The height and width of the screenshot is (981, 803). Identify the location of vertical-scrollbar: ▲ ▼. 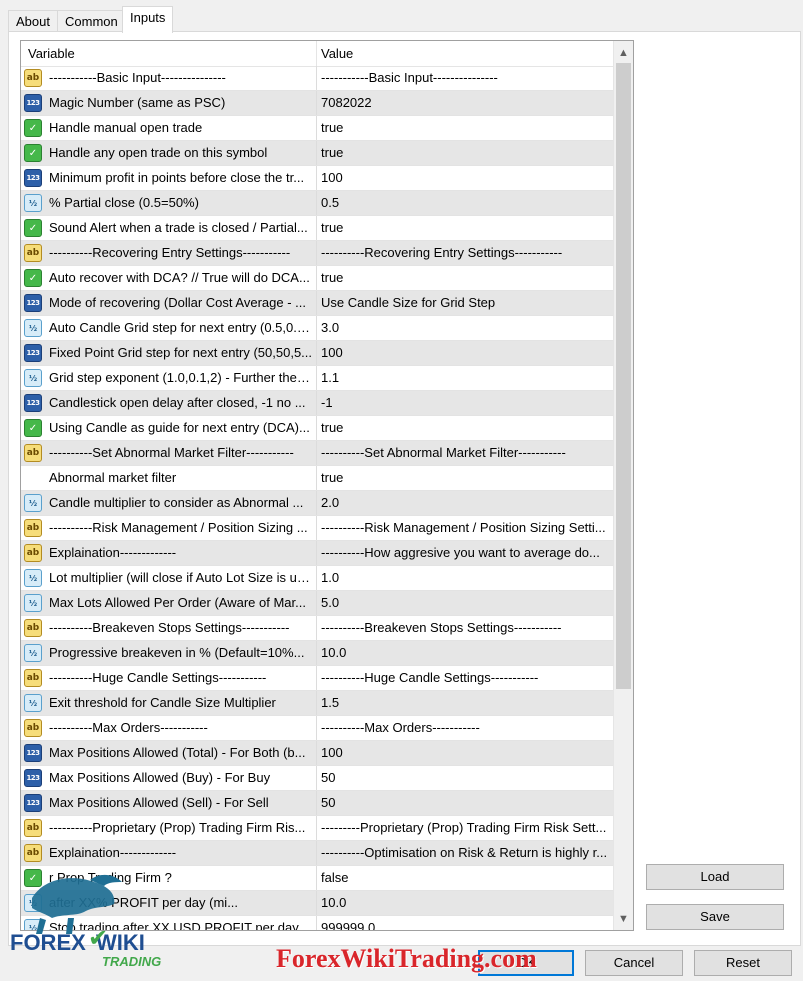
(623, 485).